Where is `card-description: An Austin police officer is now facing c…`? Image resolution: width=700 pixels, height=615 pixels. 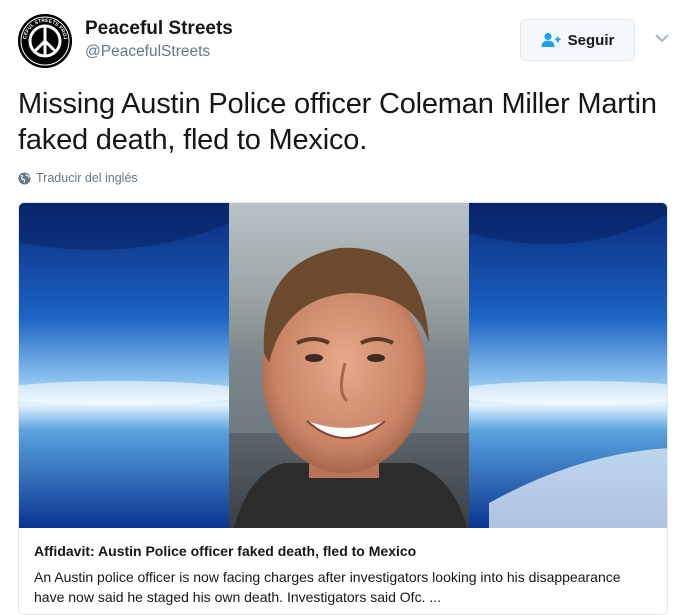
card-description: An Austin police officer is now facing c… is located at coordinates (327, 587).